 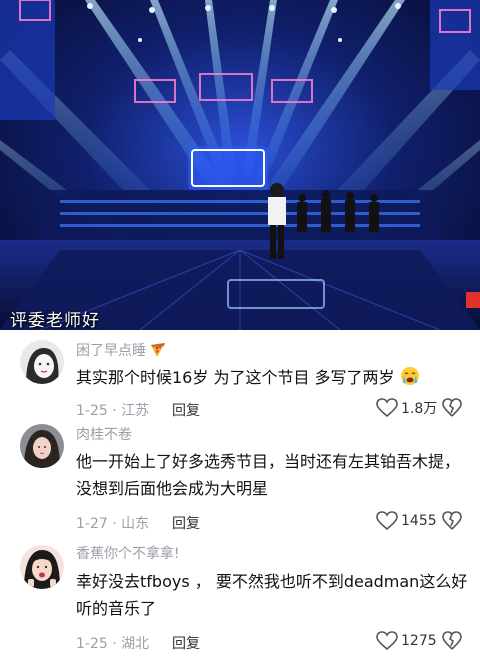 I want to click on comment-text: 其实那个时候16岁 为了这个节目 多写了两岁, so click(x=272, y=379).